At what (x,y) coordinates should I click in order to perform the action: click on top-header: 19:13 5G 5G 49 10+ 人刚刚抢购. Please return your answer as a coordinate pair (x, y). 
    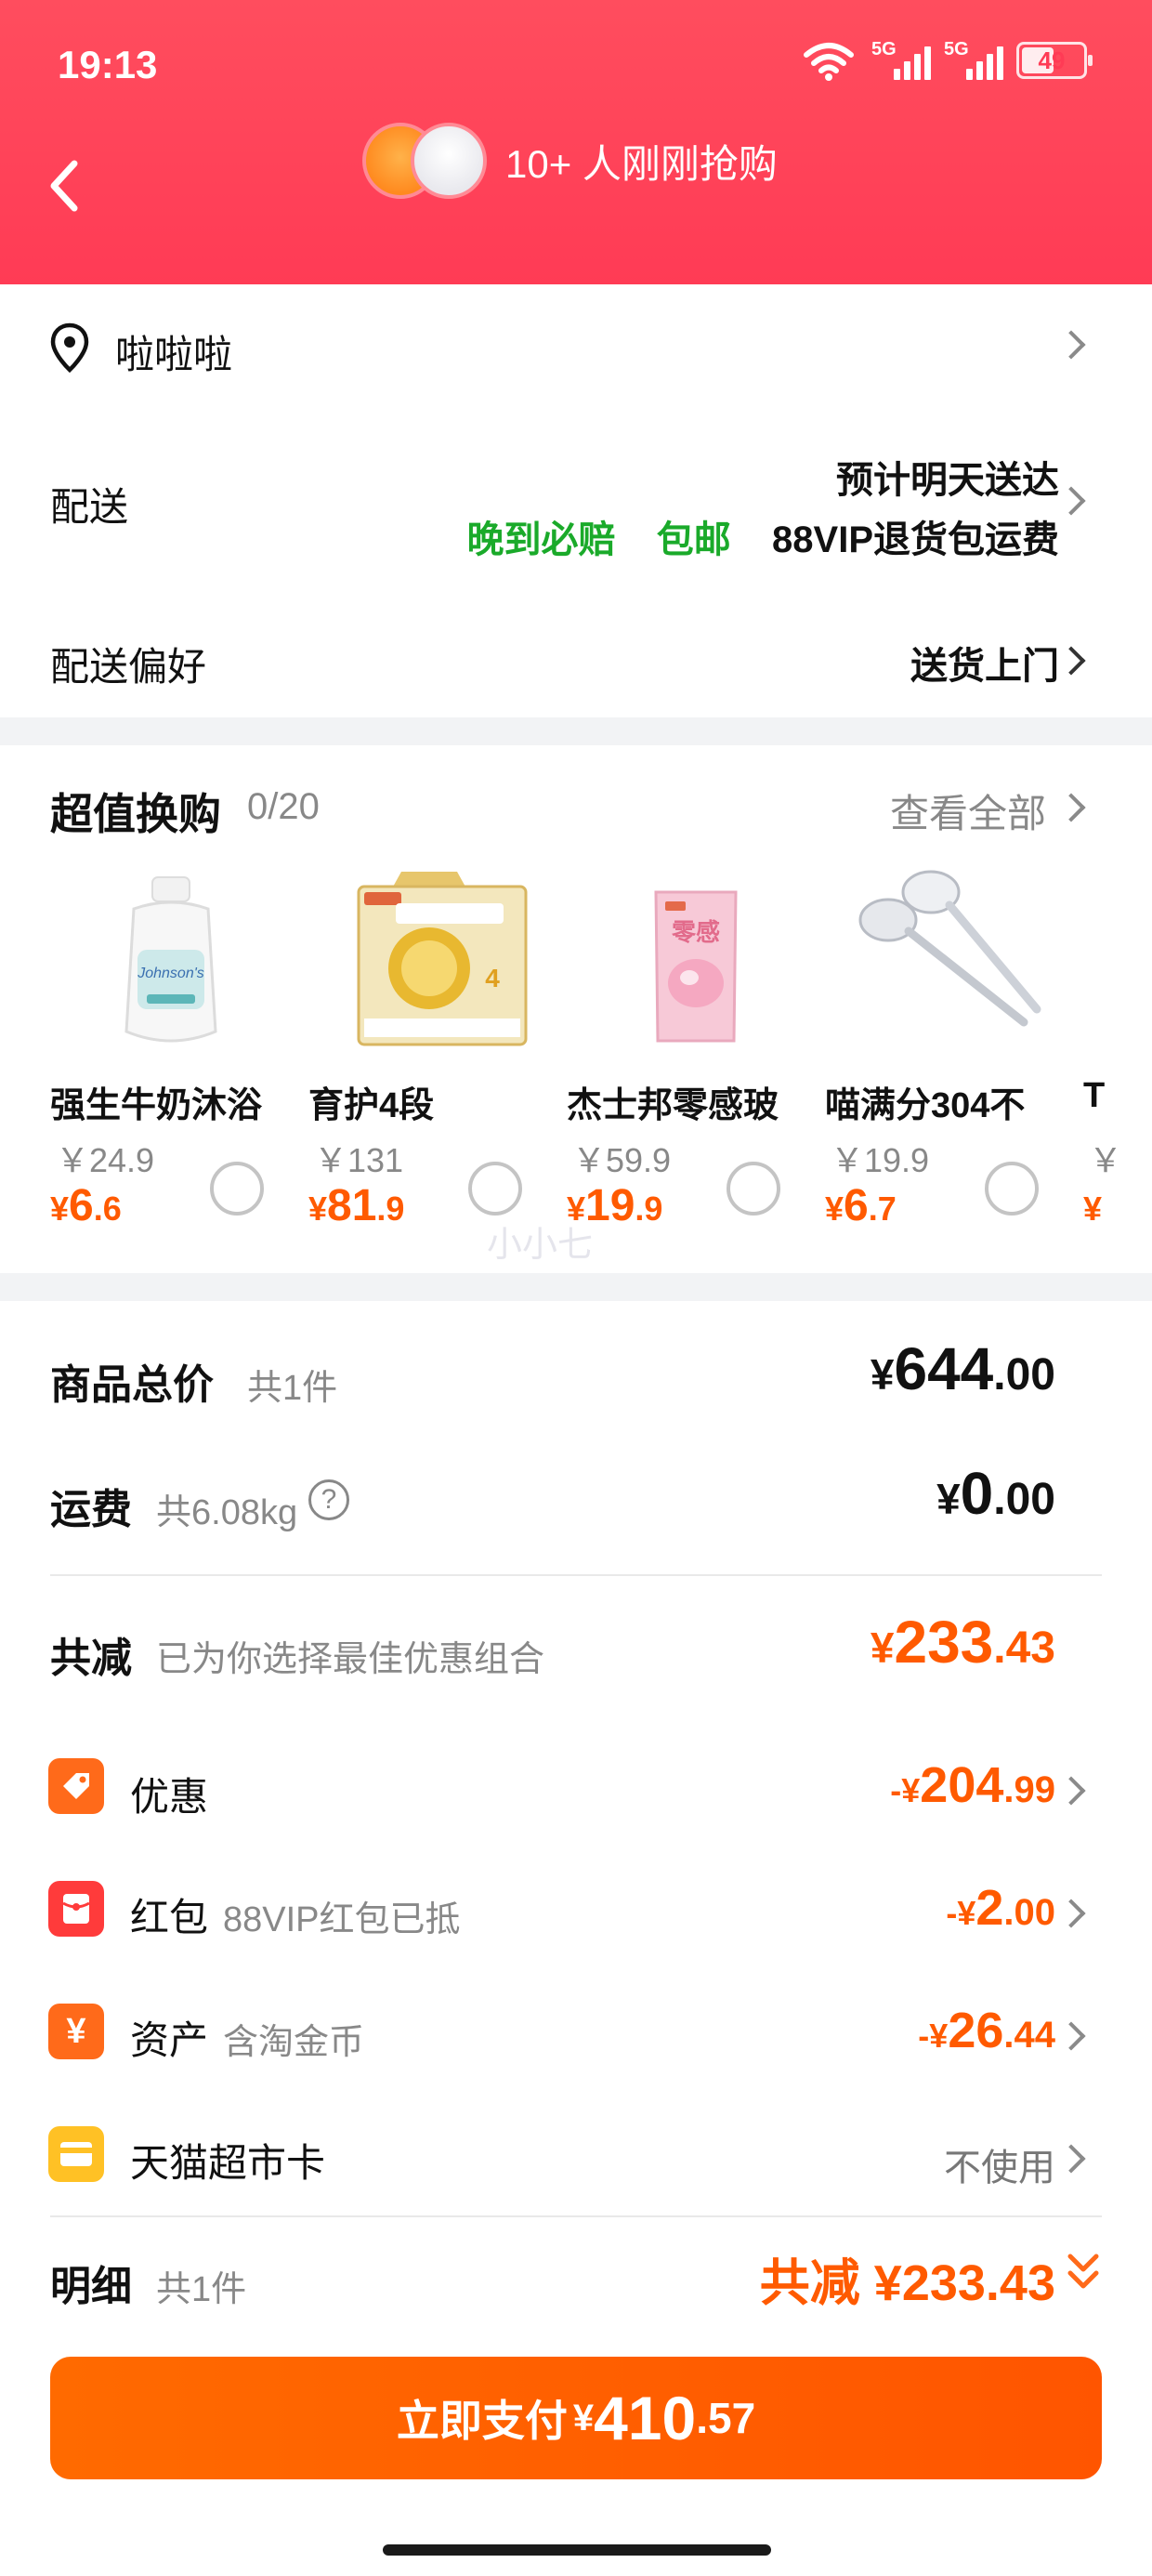
    Looking at the image, I should click on (576, 142).